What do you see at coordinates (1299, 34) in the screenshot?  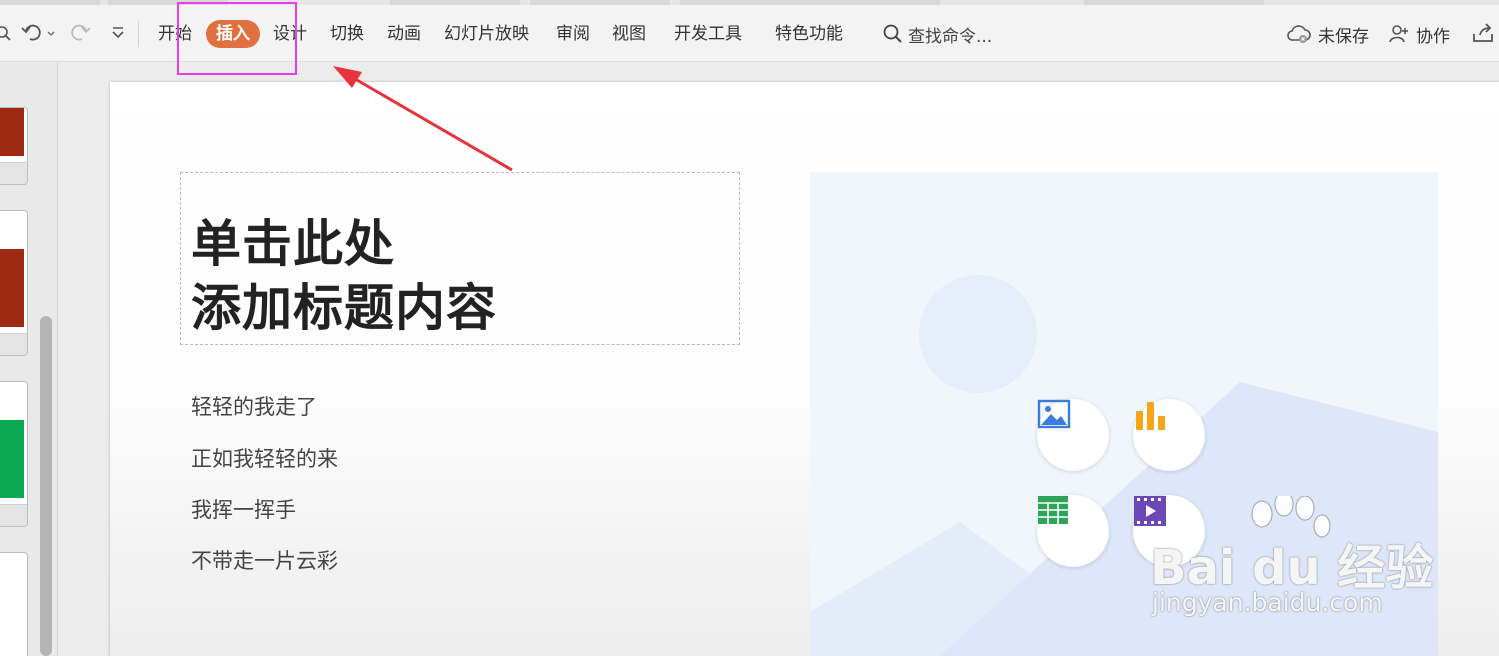 I see `cloud-icon` at bounding box center [1299, 34].